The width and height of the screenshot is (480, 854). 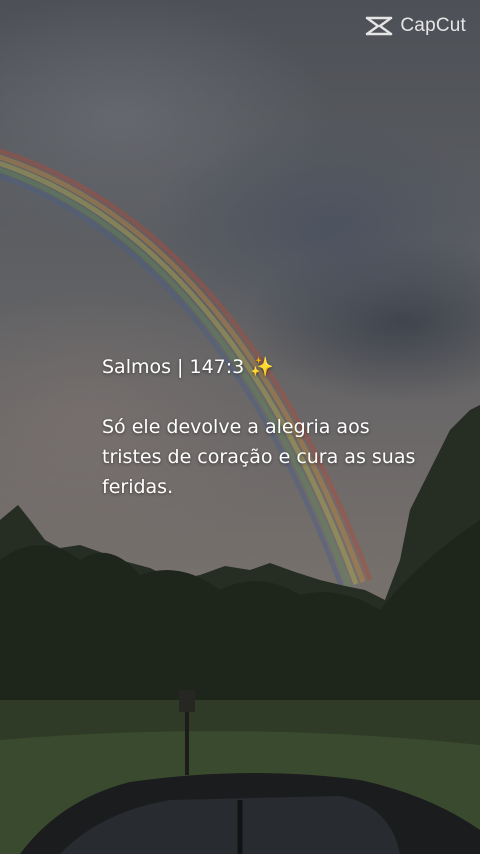 I want to click on capcut-watermark: CapCut, so click(x=415, y=26).